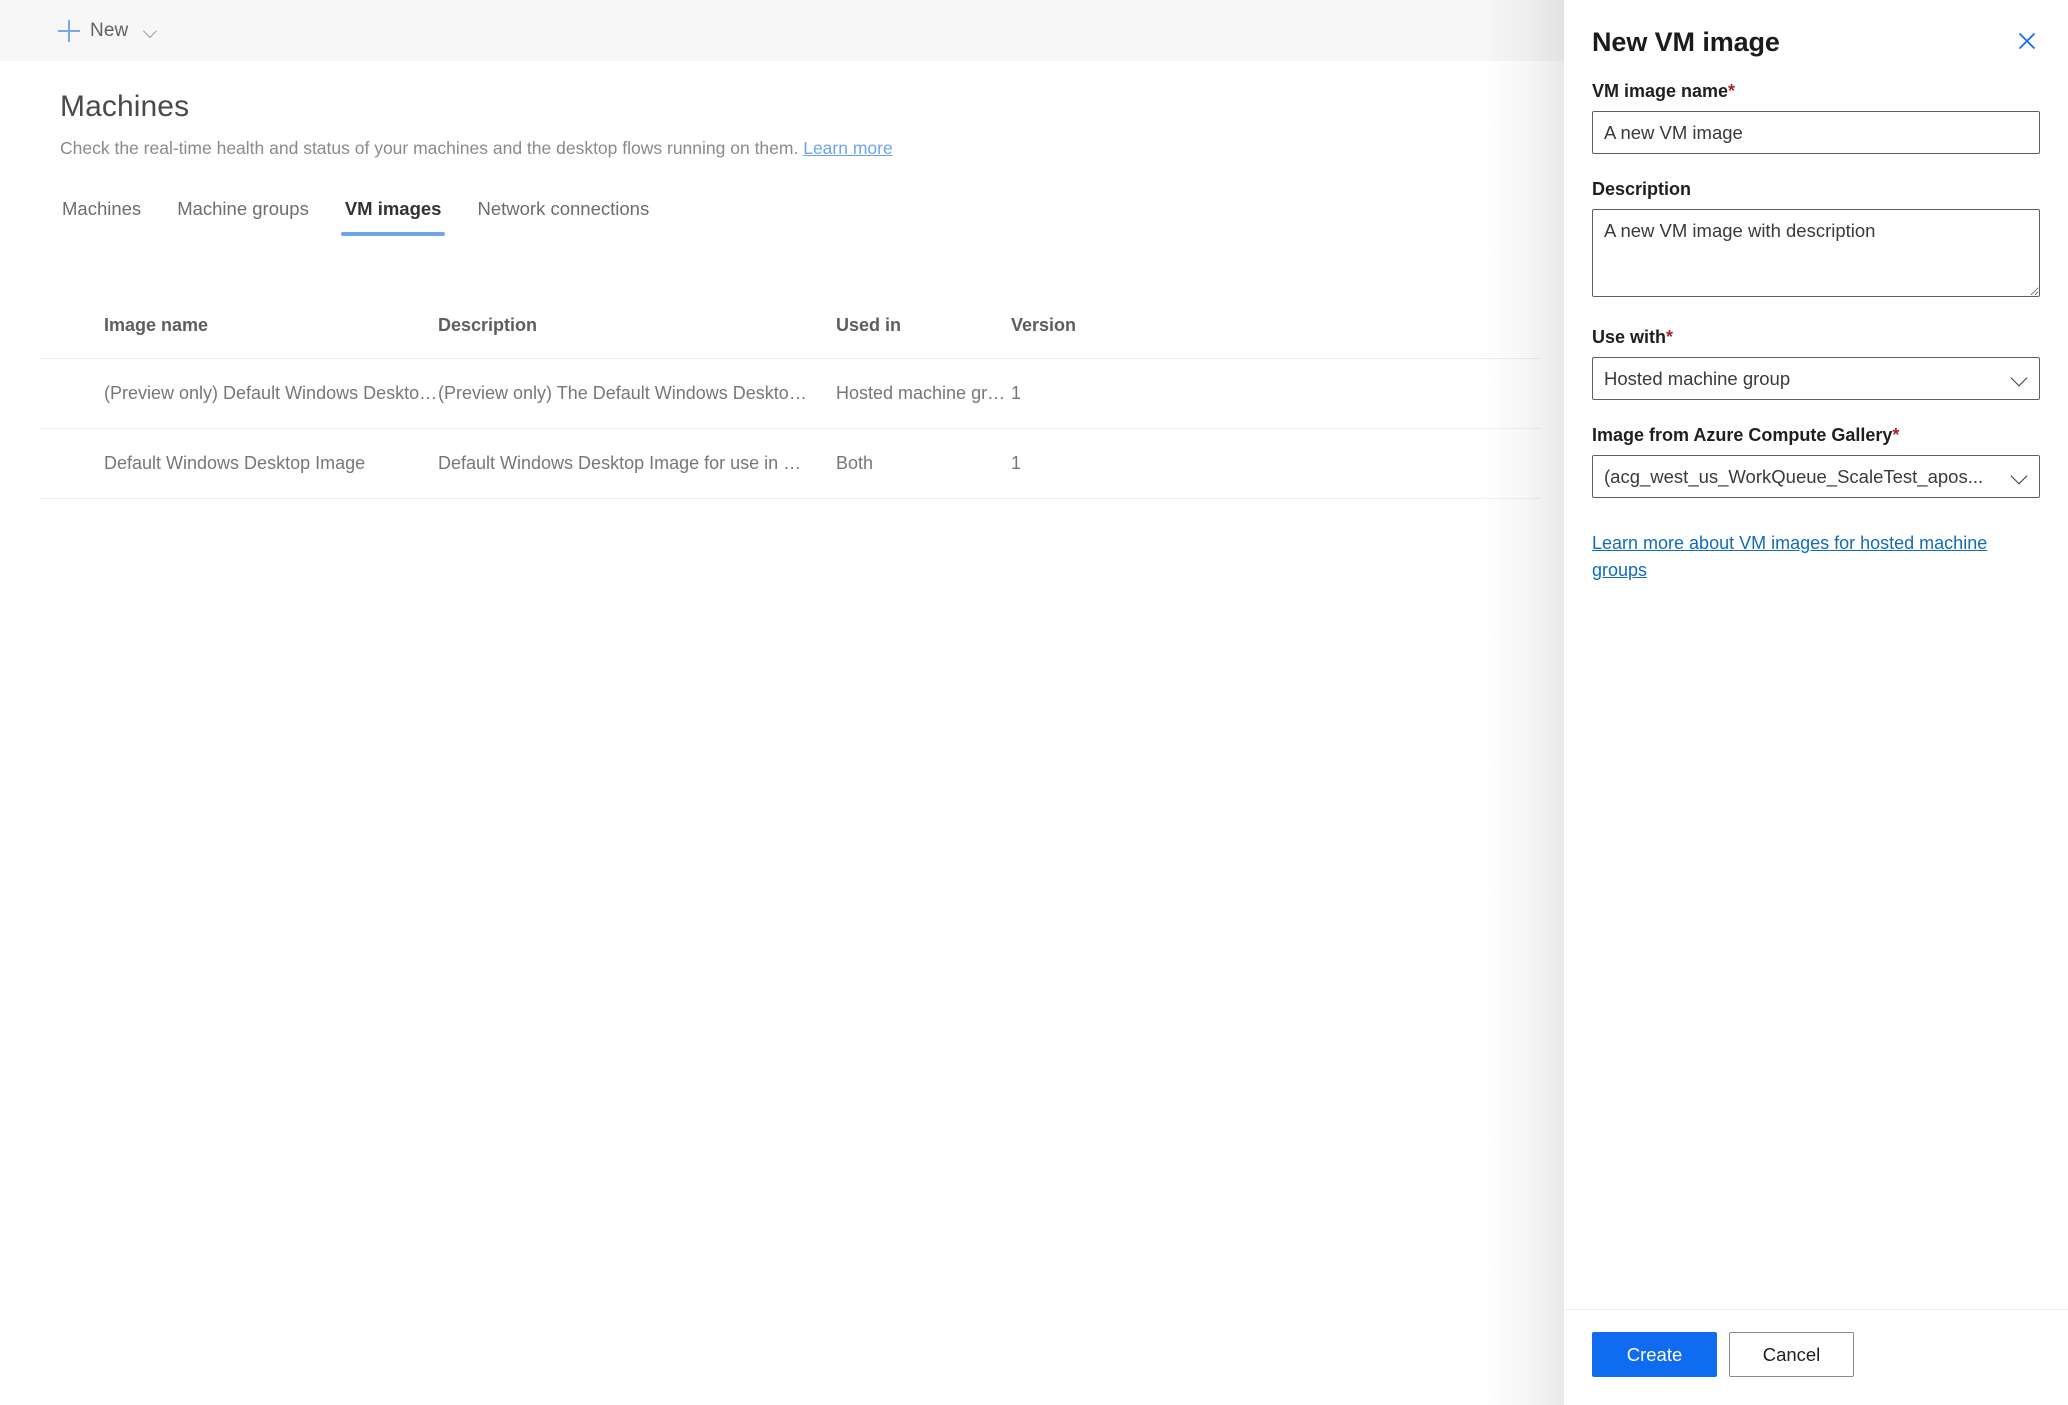 The width and height of the screenshot is (2068, 1405). I want to click on new-button-label: New, so click(109, 30).